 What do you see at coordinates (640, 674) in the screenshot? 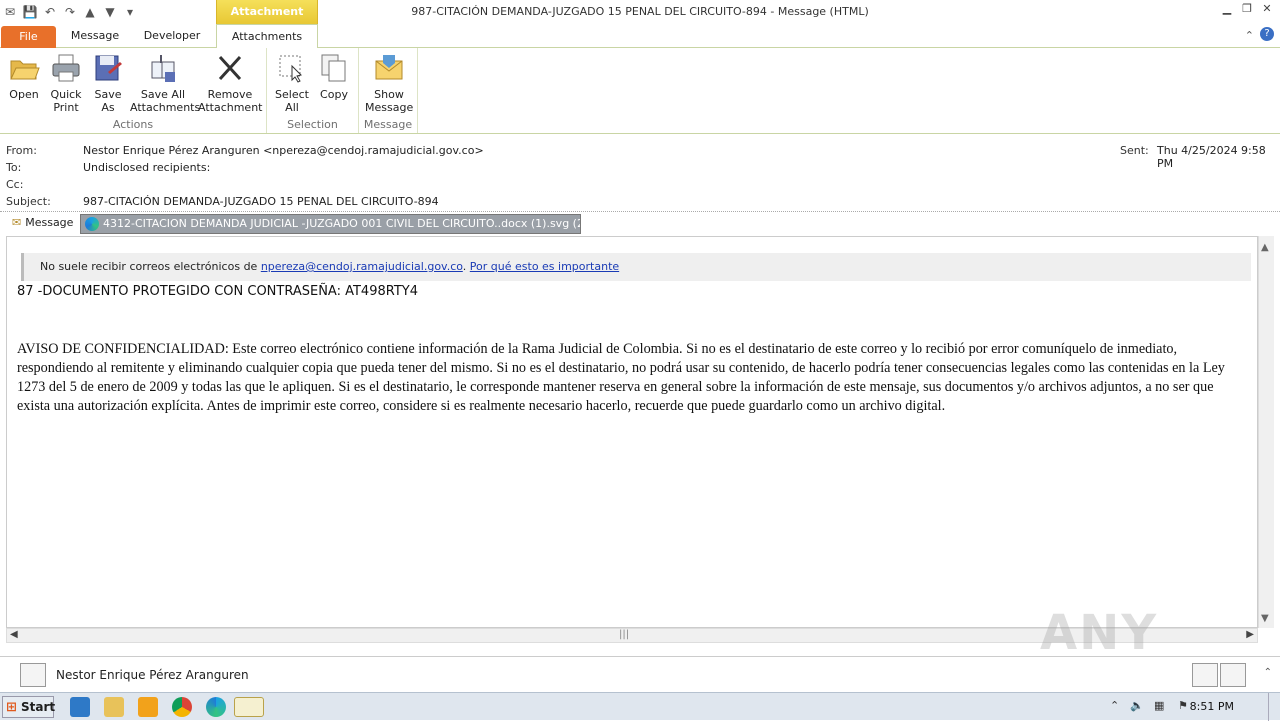
I see `people-pane: Nestor Enrique Pérez Aranguren ⌃` at bounding box center [640, 674].